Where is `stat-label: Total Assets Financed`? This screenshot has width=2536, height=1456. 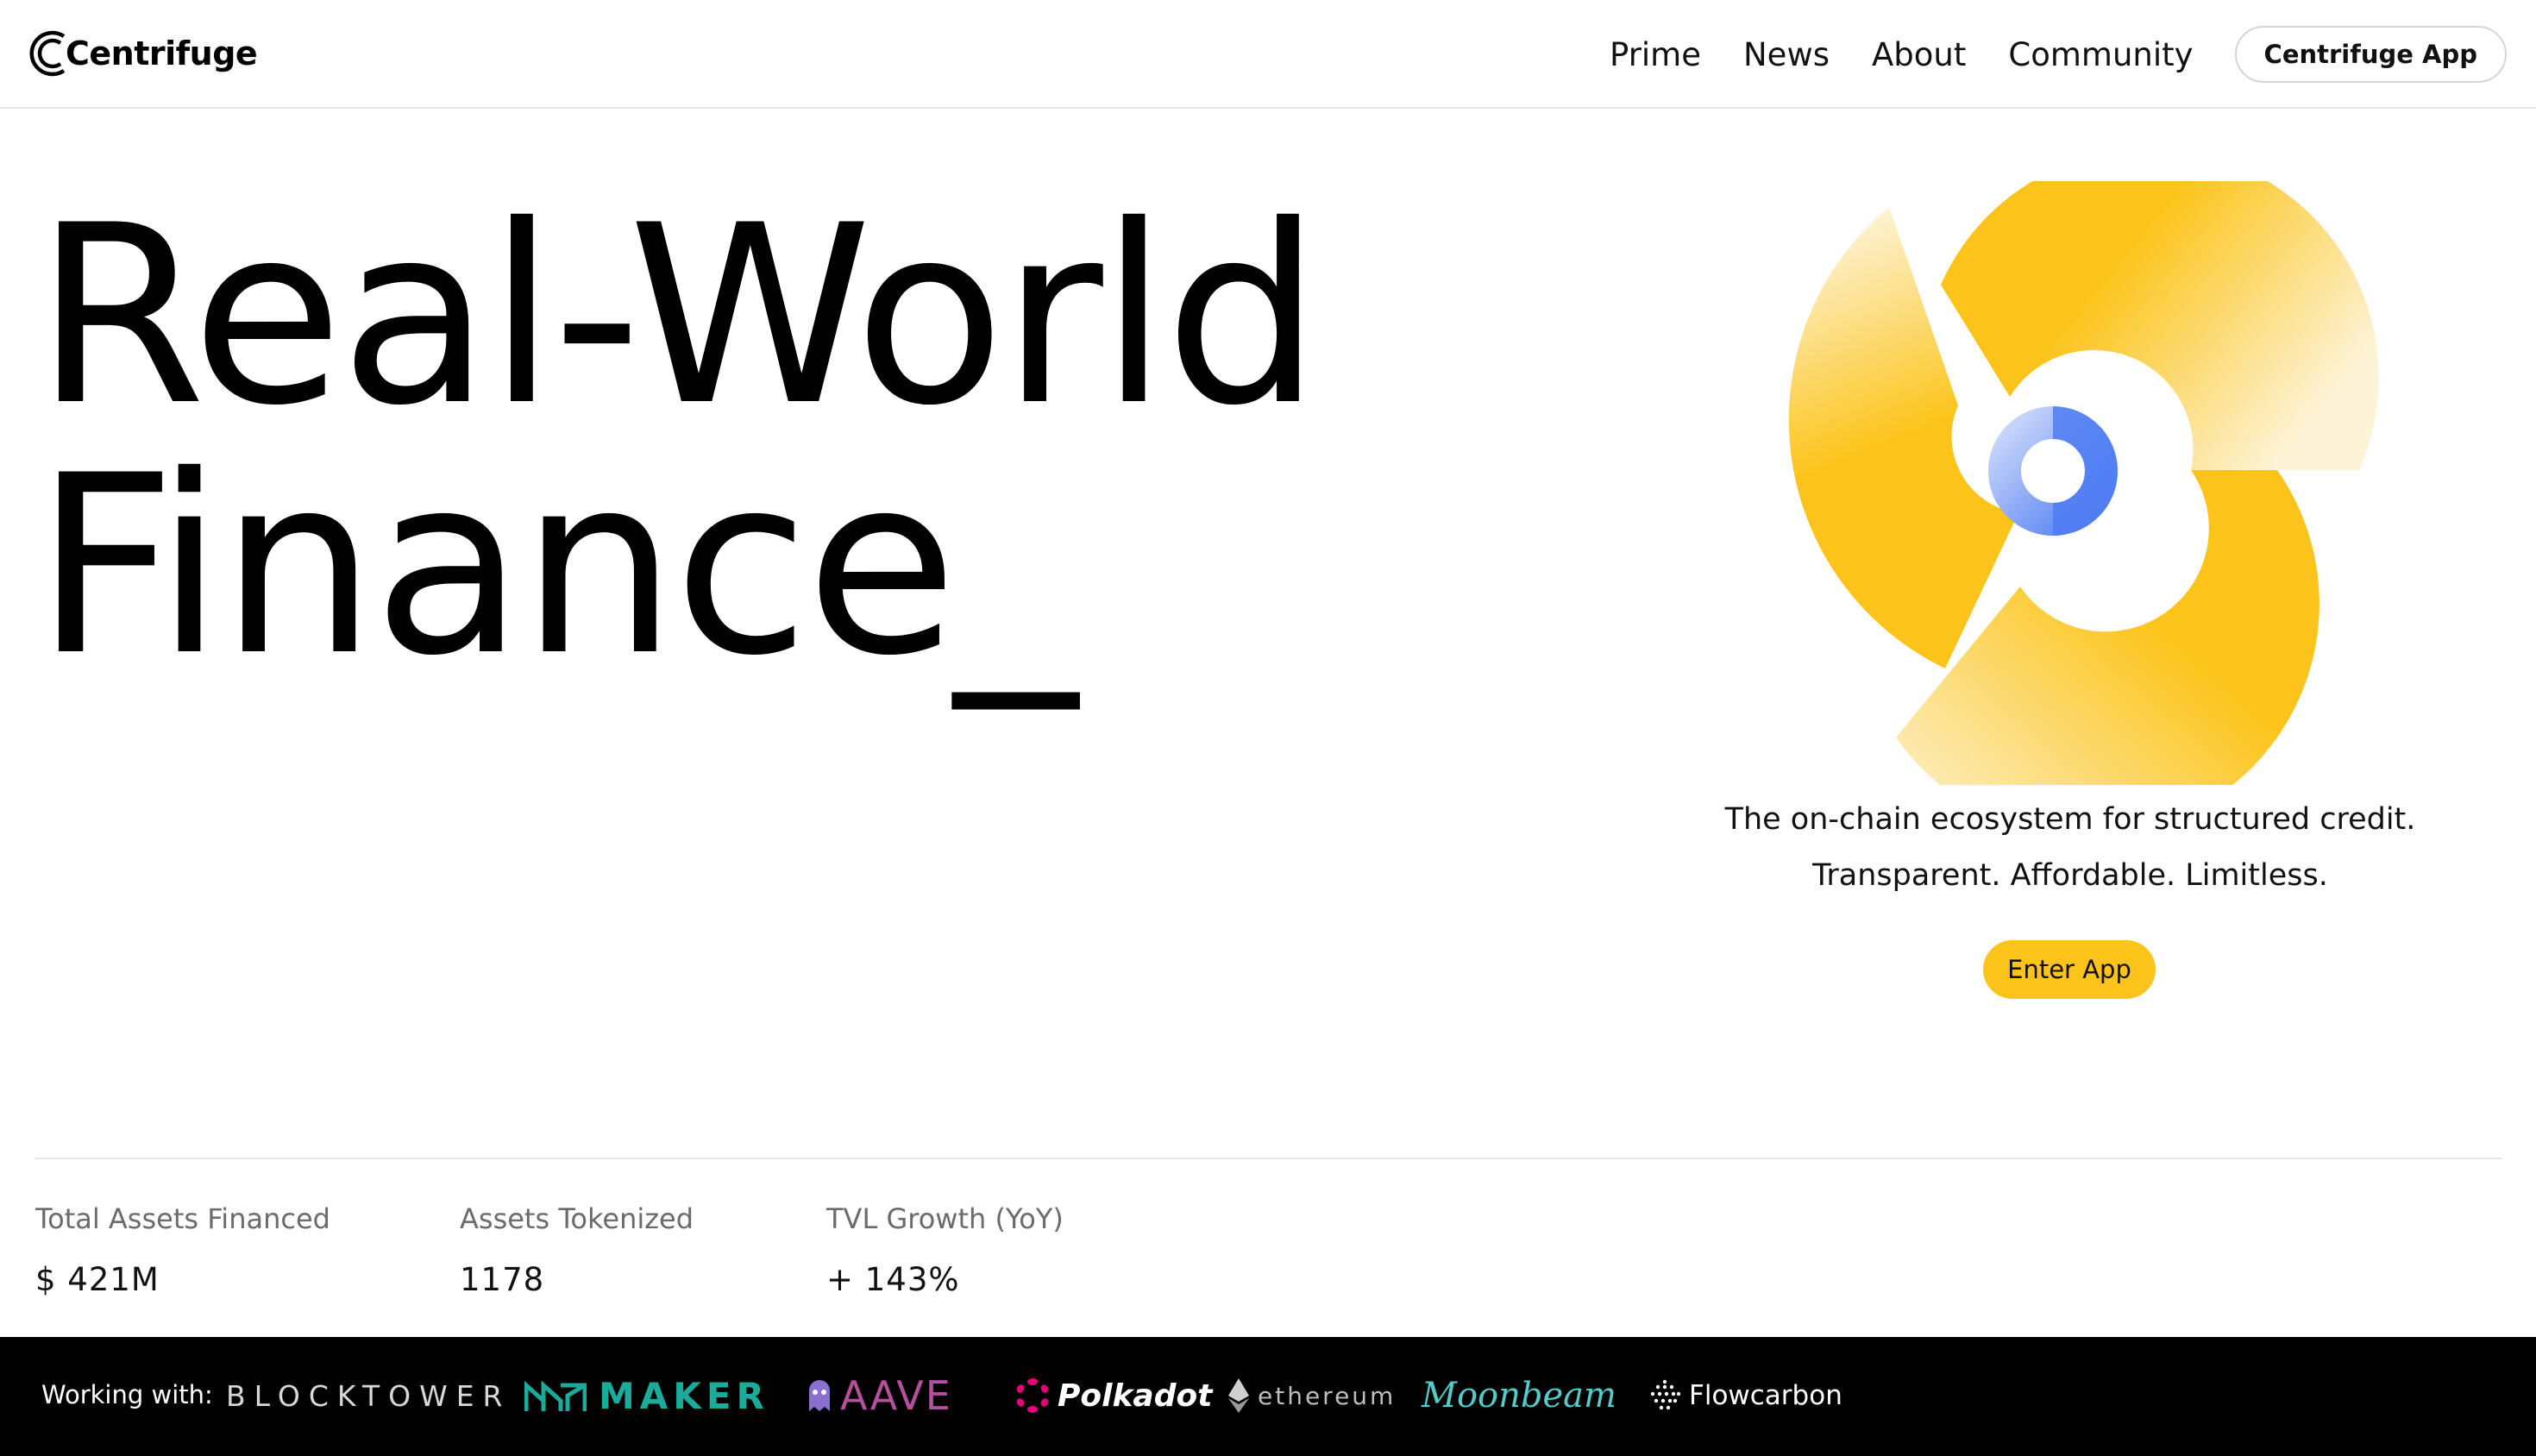
stat-label: Total Assets Financed is located at coordinates (182, 1219).